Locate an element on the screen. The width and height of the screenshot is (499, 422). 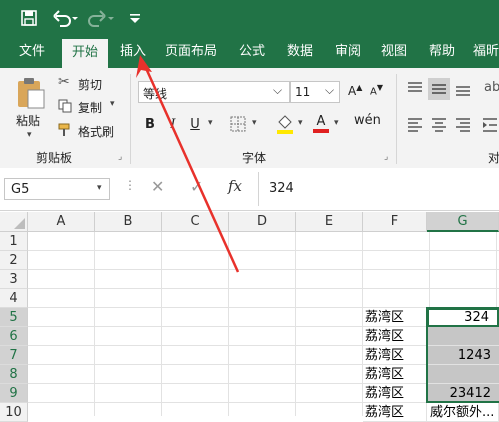
annotation-arrow is located at coordinates (188, 164).